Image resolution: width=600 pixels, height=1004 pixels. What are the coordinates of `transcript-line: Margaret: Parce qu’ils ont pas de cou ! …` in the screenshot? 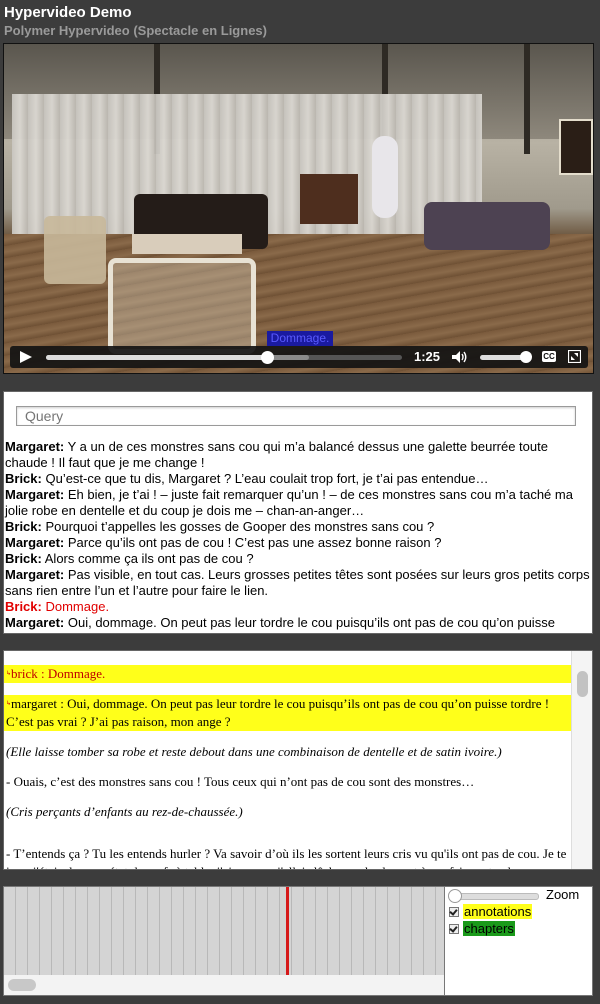 It's located at (297, 543).